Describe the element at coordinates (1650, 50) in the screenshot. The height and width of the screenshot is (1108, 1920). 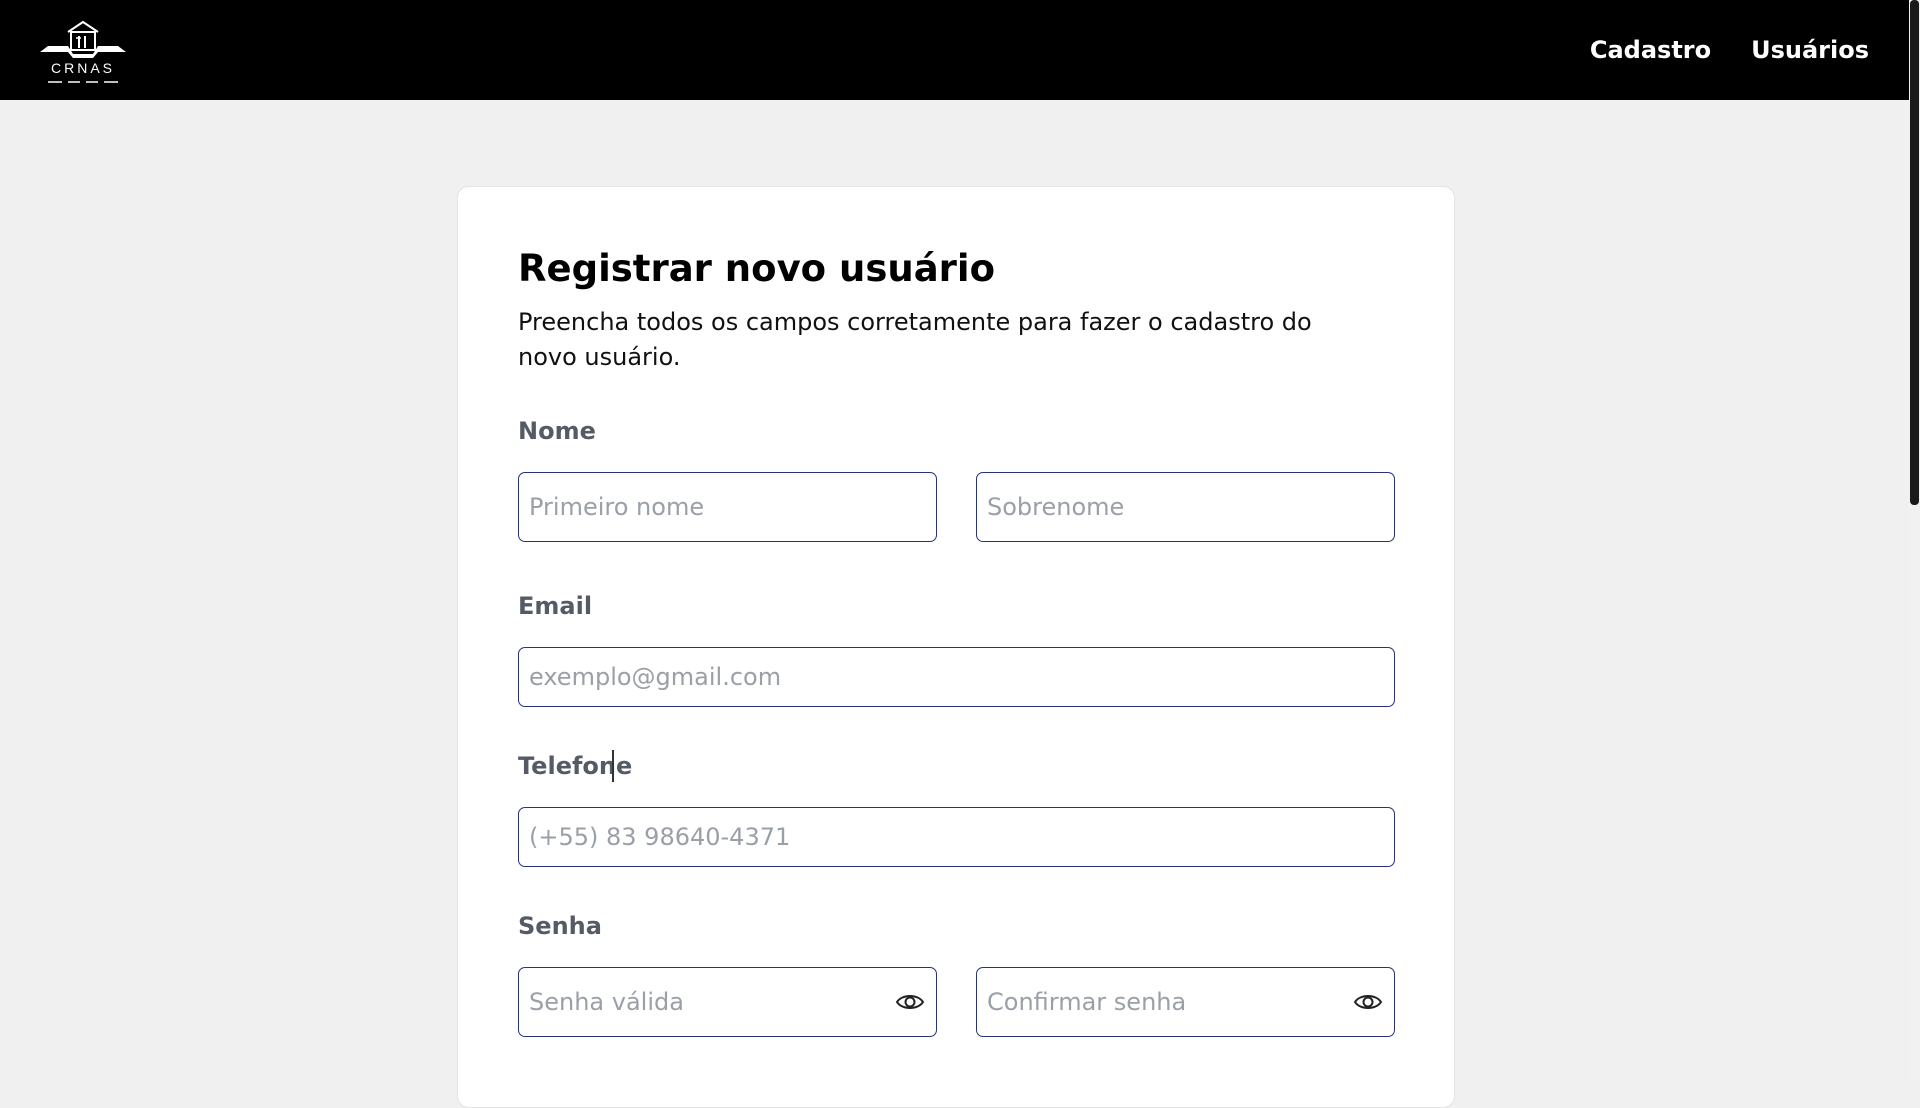
I see `nav-link-cadastro: Cadastro` at that location.